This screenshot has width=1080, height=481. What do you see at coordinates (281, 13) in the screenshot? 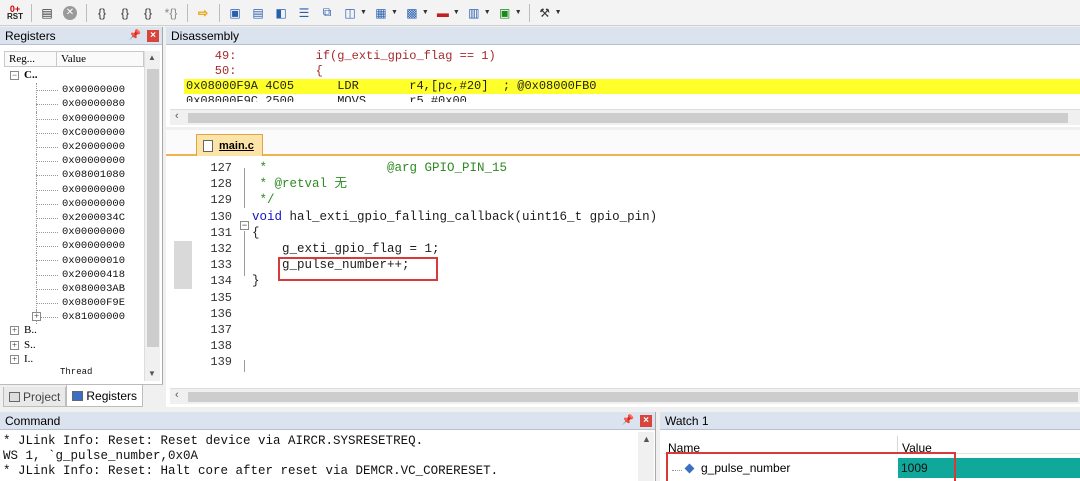
I see `symbols-window-button: ◧` at bounding box center [281, 13].